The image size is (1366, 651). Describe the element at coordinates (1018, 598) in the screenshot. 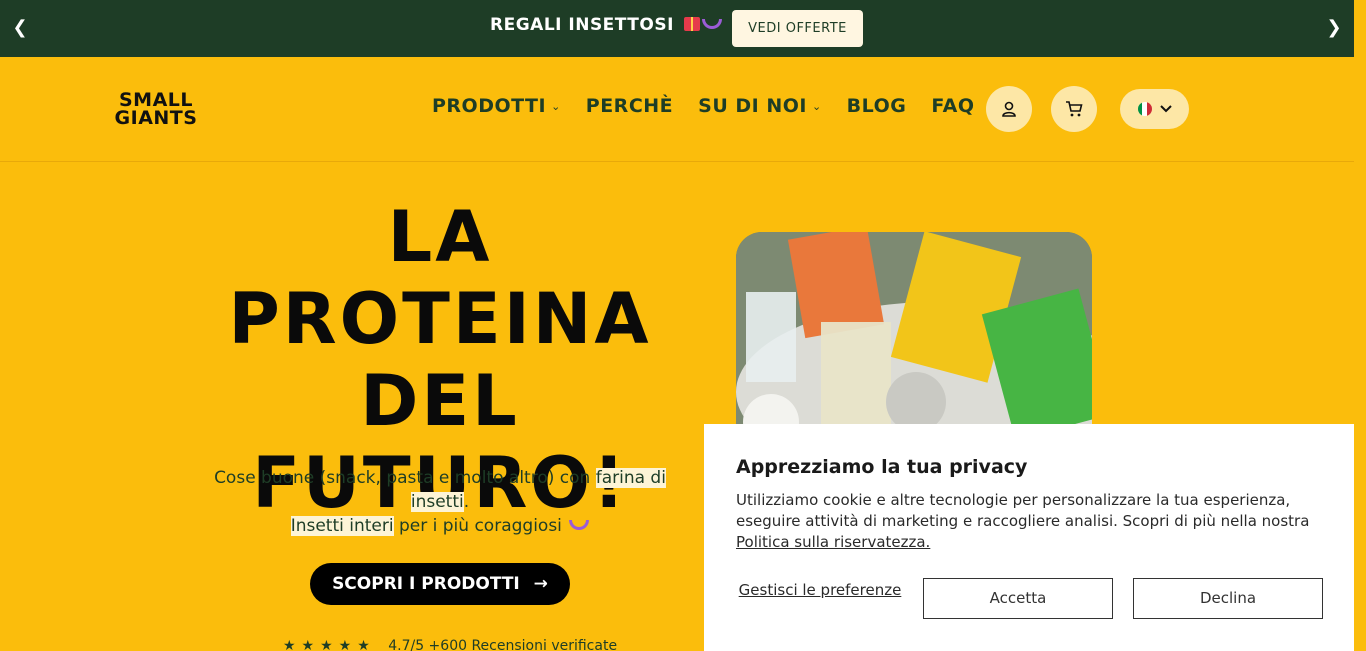

I see `accept-button: Accetta` at that location.